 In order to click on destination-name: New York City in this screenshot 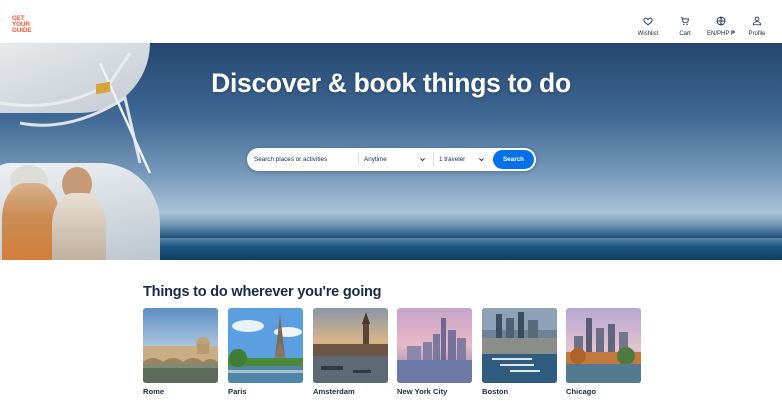, I will do `click(422, 391)`.